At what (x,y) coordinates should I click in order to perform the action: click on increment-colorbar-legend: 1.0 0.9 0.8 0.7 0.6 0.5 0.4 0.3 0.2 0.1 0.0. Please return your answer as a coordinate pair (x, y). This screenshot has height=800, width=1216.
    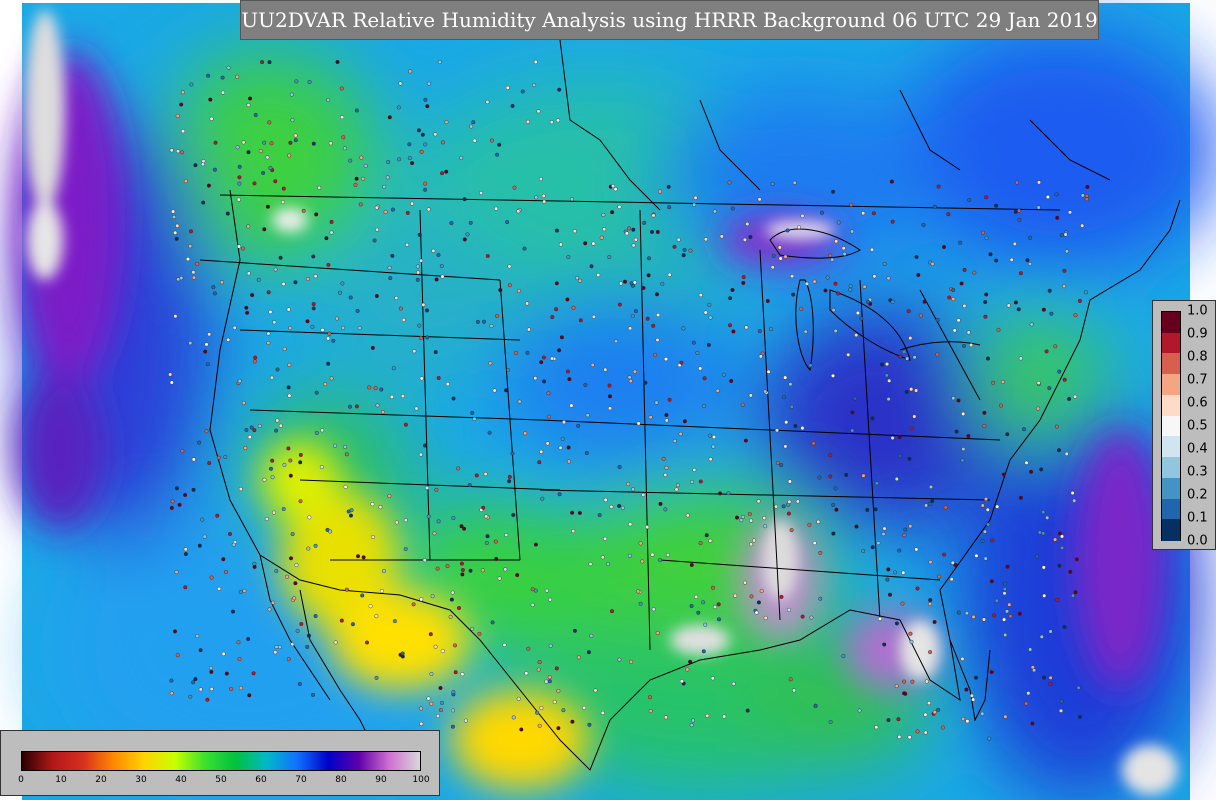
    Looking at the image, I should click on (1184, 425).